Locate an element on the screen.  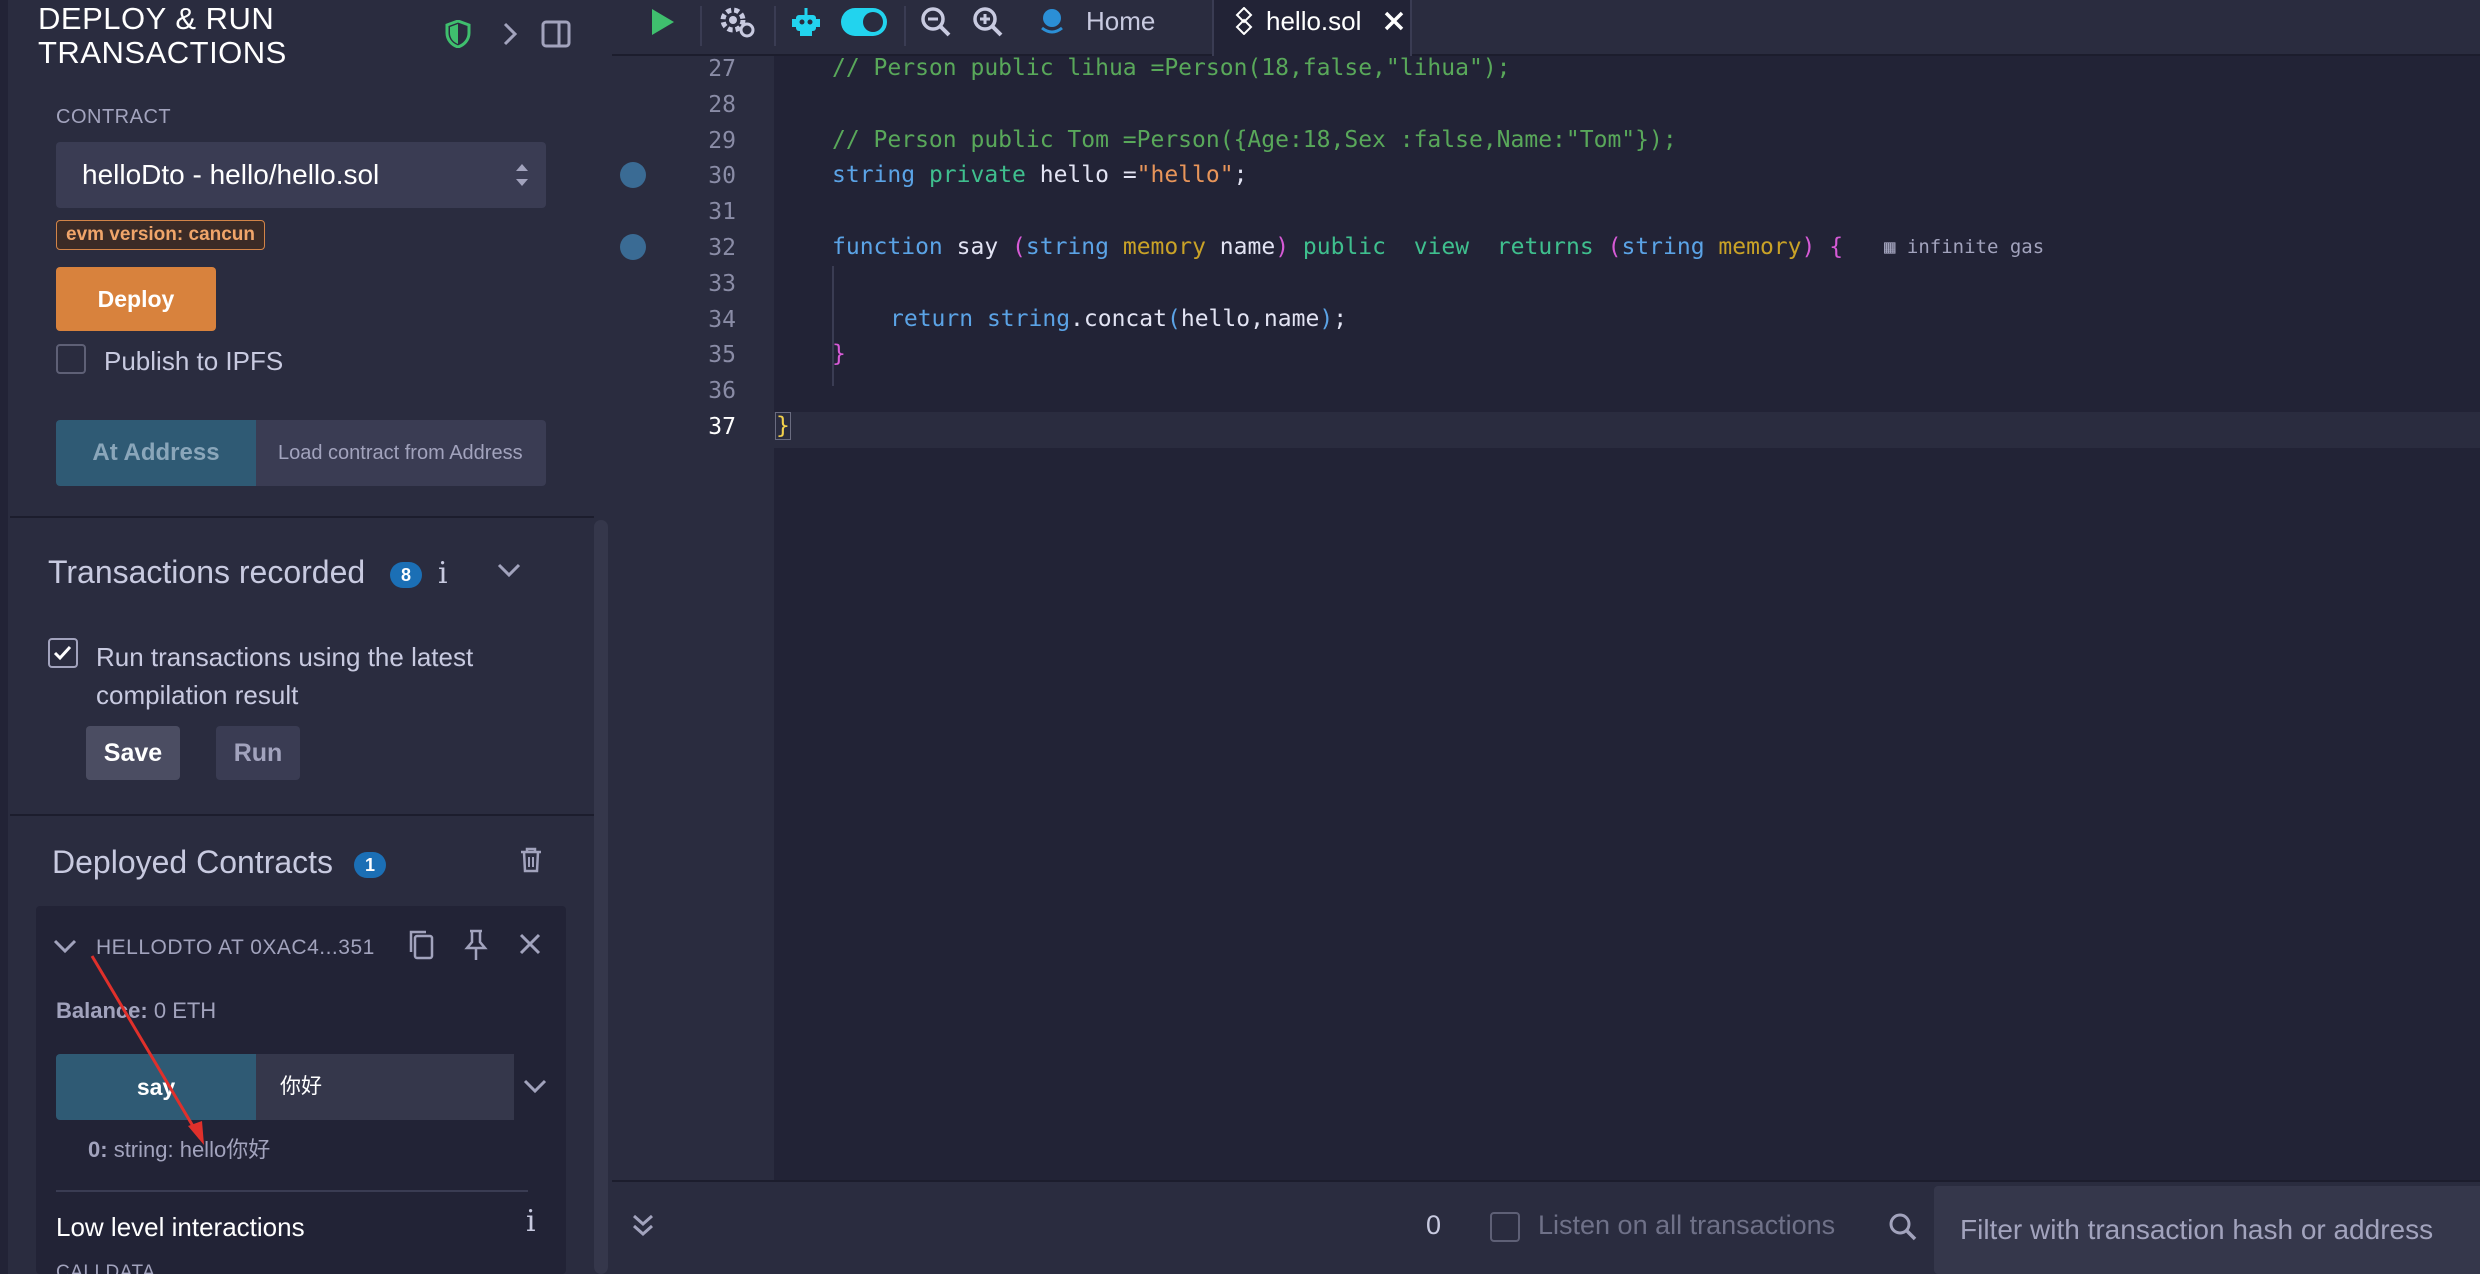
low-level-interactions-title: Low level interactions is located at coordinates (180, 1227).